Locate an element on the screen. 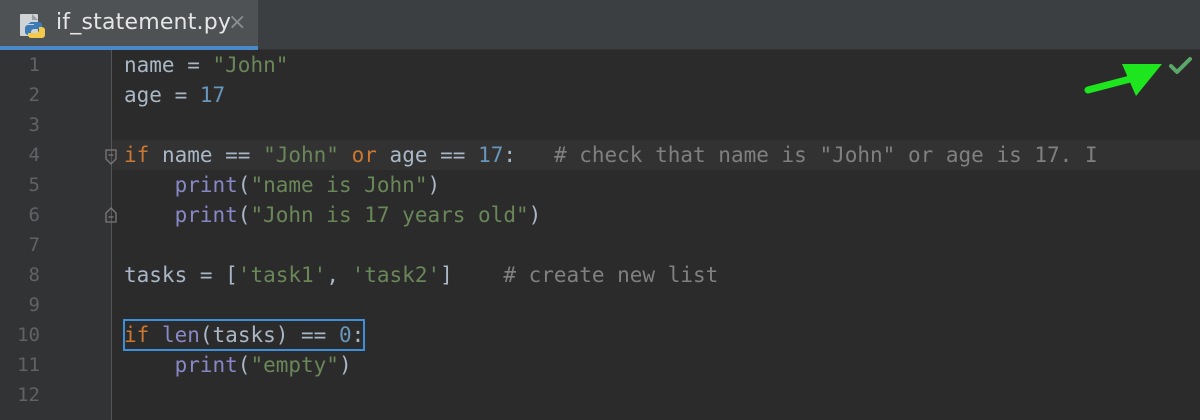 The height and width of the screenshot is (420, 1200). line-number: 8 is located at coordinates (34, 275).